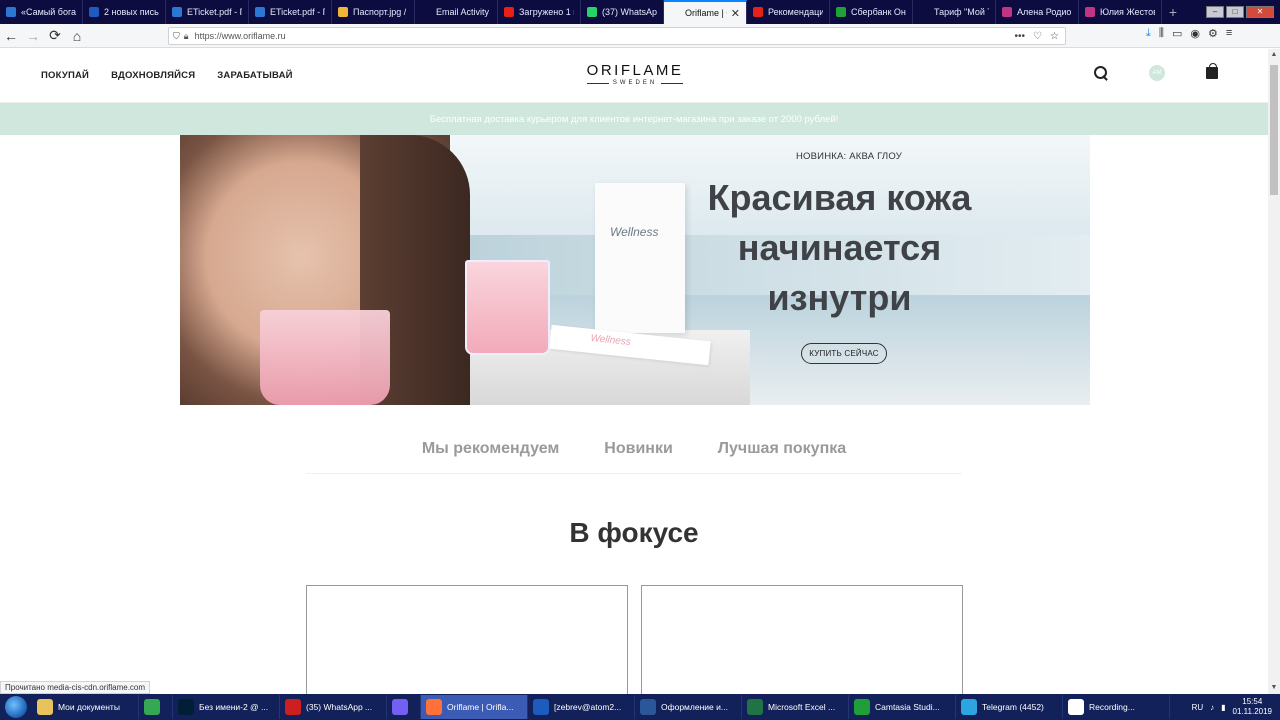  I want to click on tab-label: Загружено 1 и, so click(546, 12).